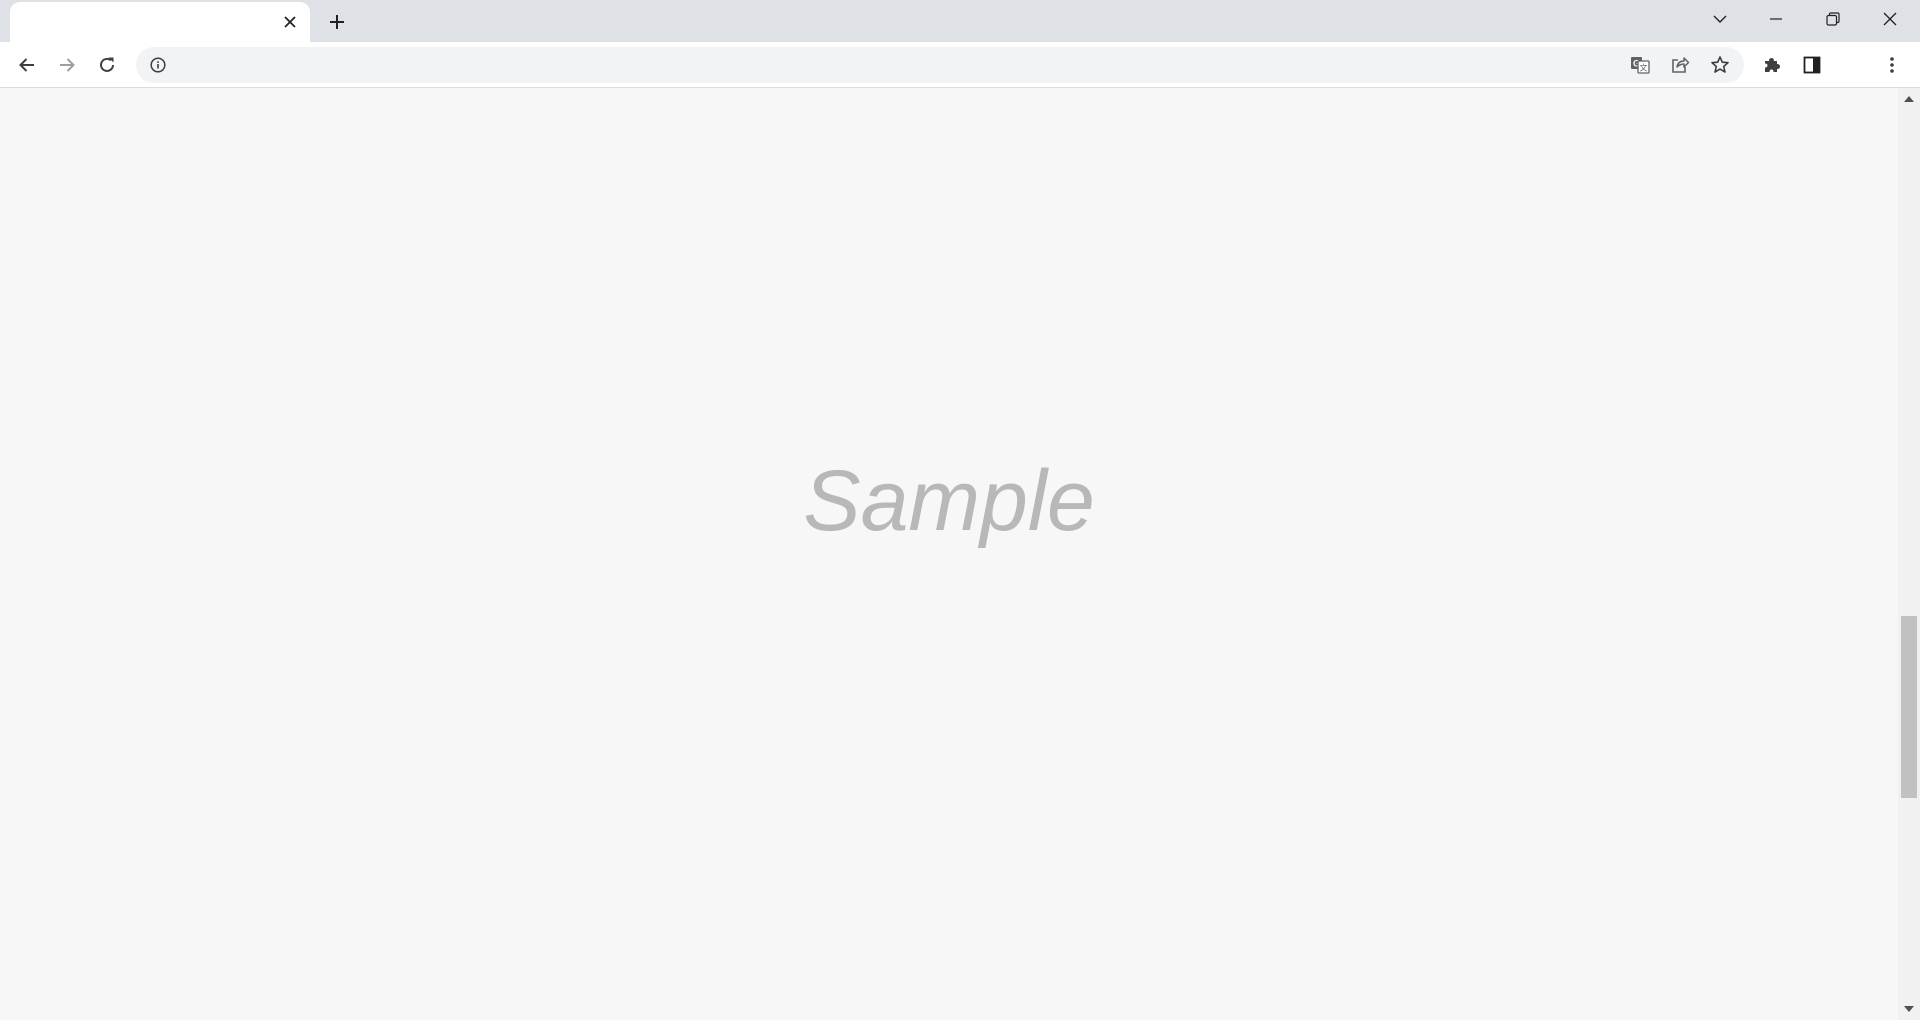 This screenshot has height=1020, width=1920. I want to click on browser-toolbar: G 文, so click(960, 65).